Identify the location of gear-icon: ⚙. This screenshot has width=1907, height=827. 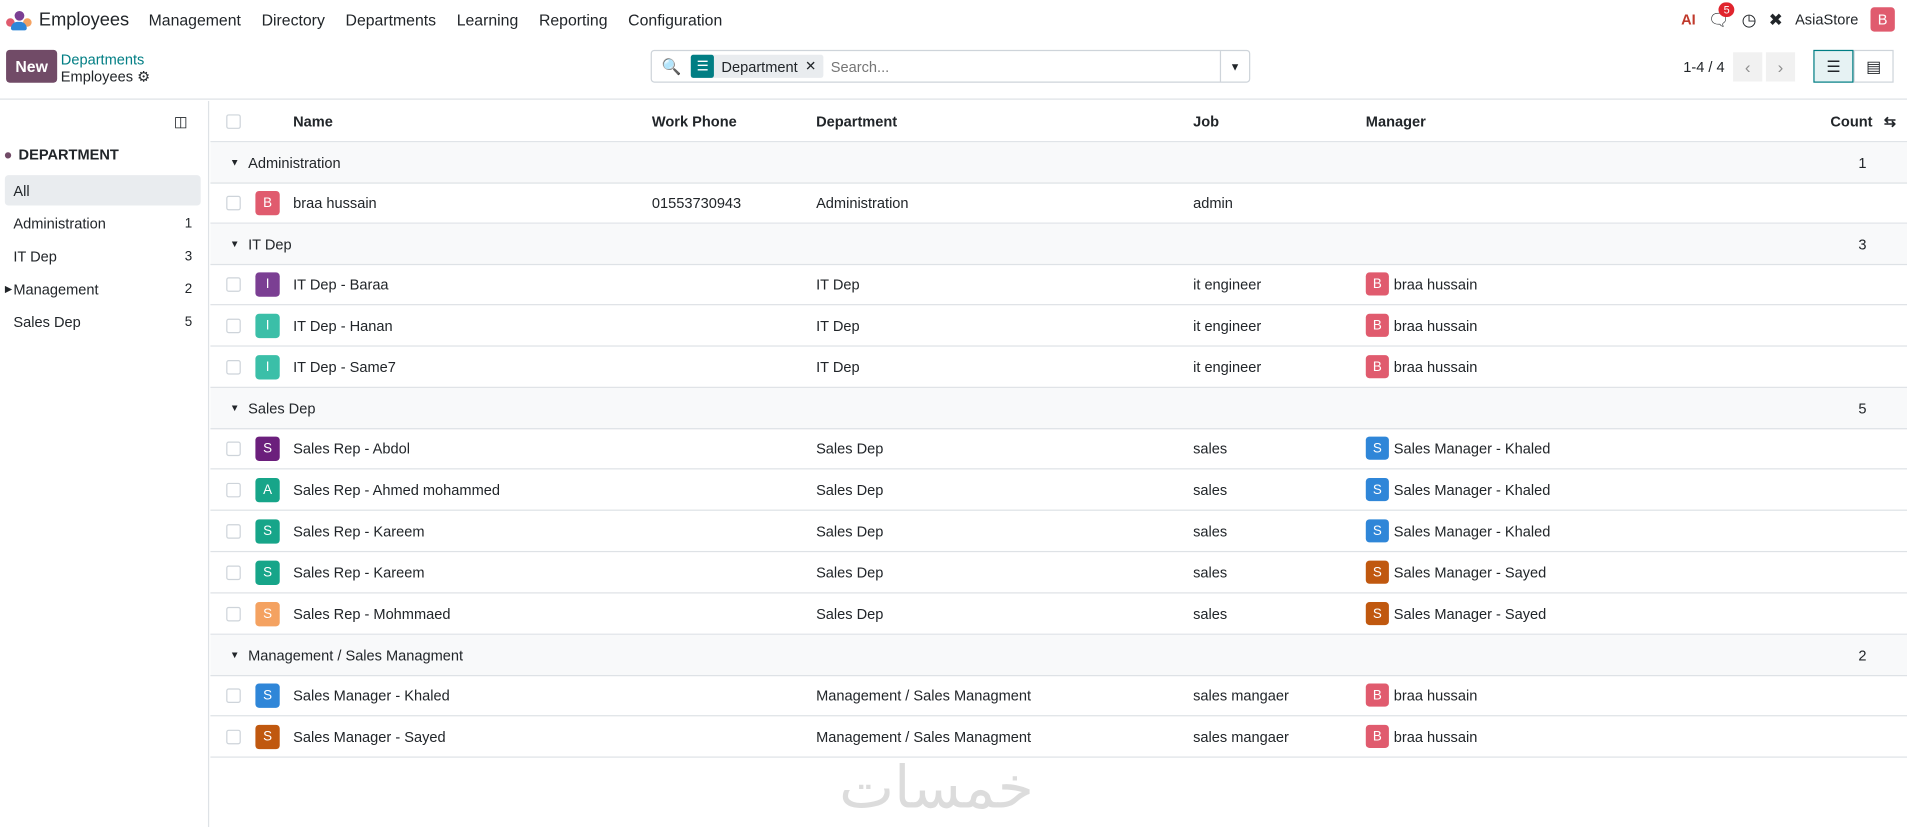
(143, 76).